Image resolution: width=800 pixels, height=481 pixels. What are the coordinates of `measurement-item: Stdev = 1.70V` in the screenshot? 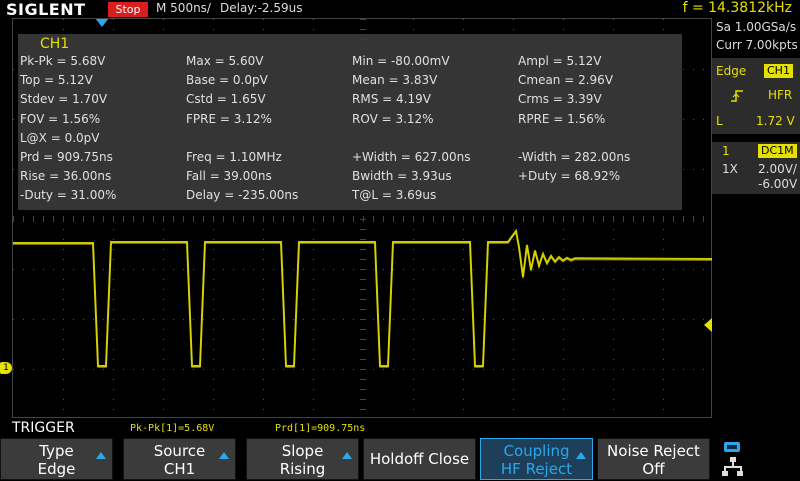 It's located at (64, 99).